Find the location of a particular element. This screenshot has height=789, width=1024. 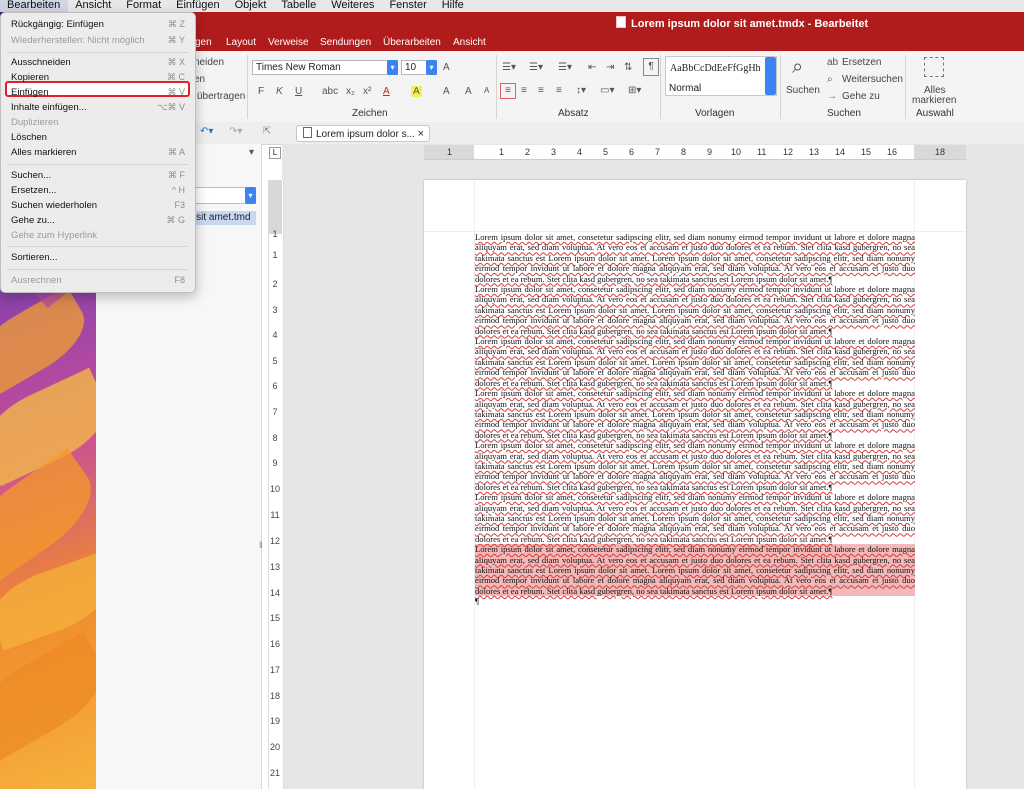

menu-fenster: Fenster is located at coordinates (408, 6).